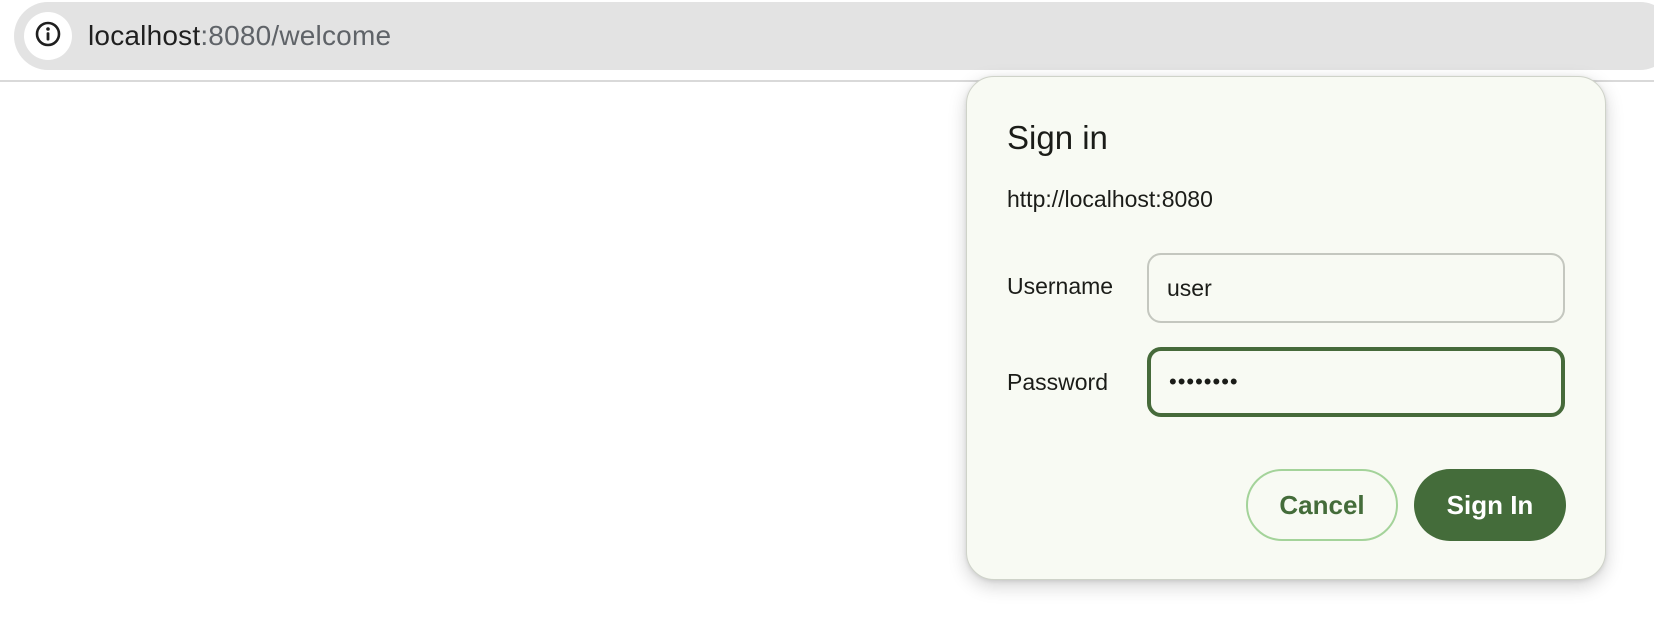 This screenshot has width=1654, height=624. What do you see at coordinates (144, 35) in the screenshot?
I see `url-host: localhost` at bounding box center [144, 35].